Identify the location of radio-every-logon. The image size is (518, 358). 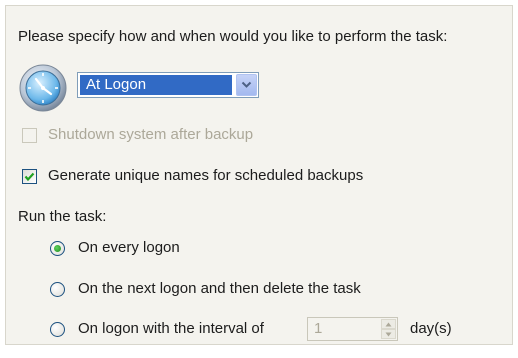
(57, 248).